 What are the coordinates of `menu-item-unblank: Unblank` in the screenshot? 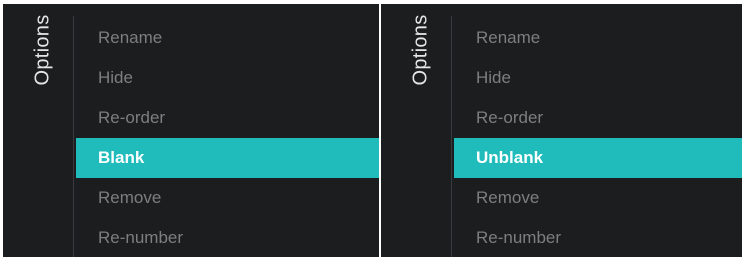 It's located at (598, 158).